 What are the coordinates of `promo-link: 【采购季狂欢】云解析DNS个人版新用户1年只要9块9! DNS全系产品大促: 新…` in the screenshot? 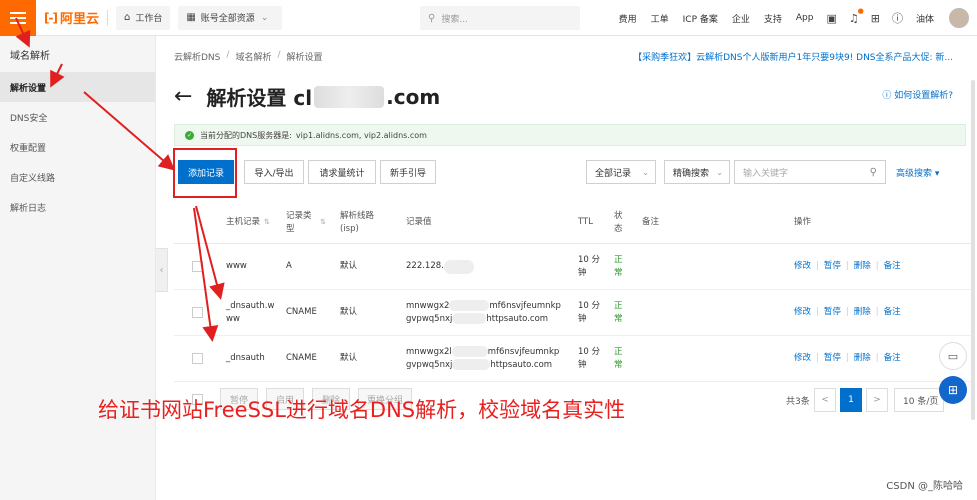 It's located at (793, 56).